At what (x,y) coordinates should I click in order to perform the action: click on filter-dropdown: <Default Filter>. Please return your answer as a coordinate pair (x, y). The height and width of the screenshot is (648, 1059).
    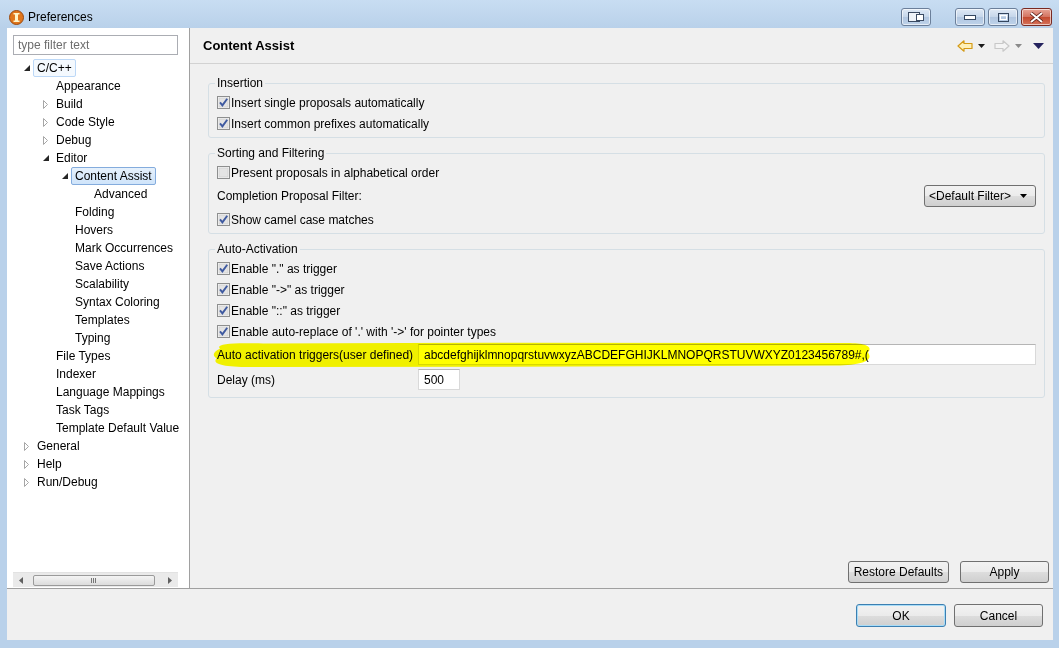
    Looking at the image, I should click on (980, 196).